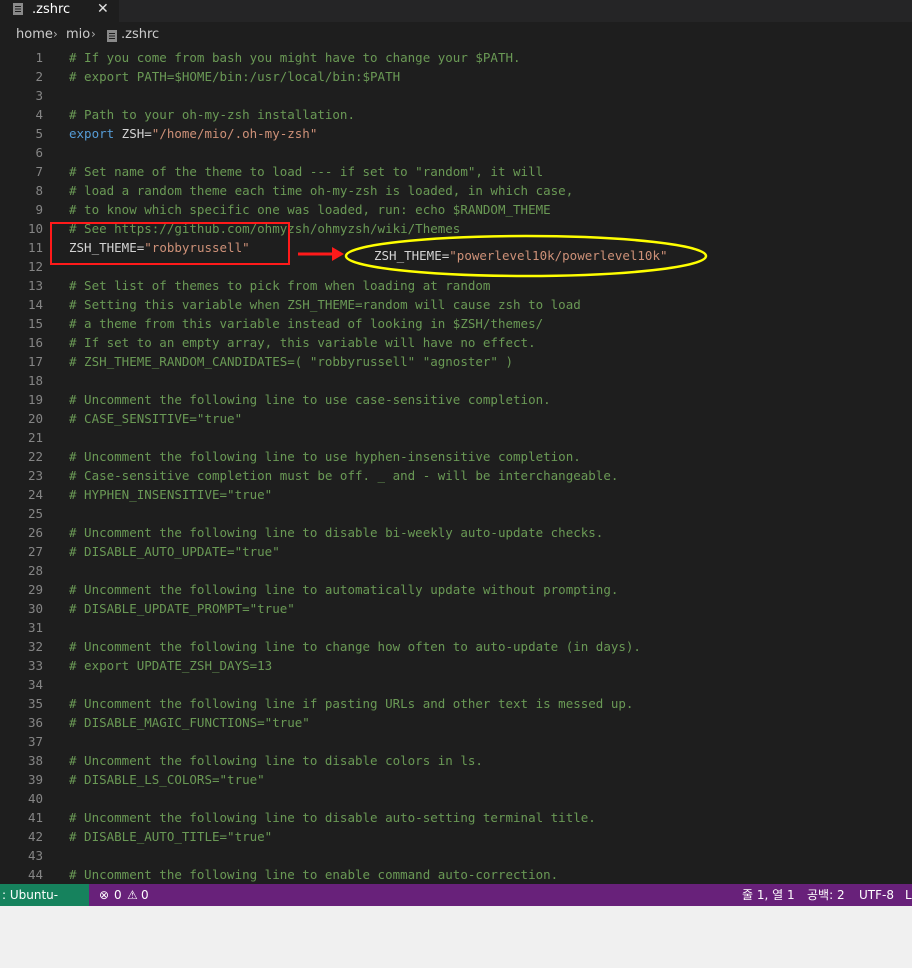  I want to click on line-content: # DISABLE_UPDATE_PROMPT="true", so click(182, 608).